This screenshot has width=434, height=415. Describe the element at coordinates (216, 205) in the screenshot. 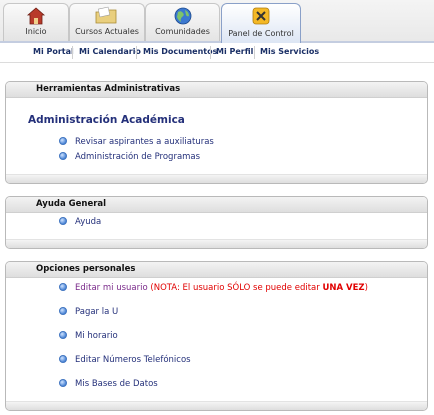

I see `panel-header: Ayuda General` at that location.